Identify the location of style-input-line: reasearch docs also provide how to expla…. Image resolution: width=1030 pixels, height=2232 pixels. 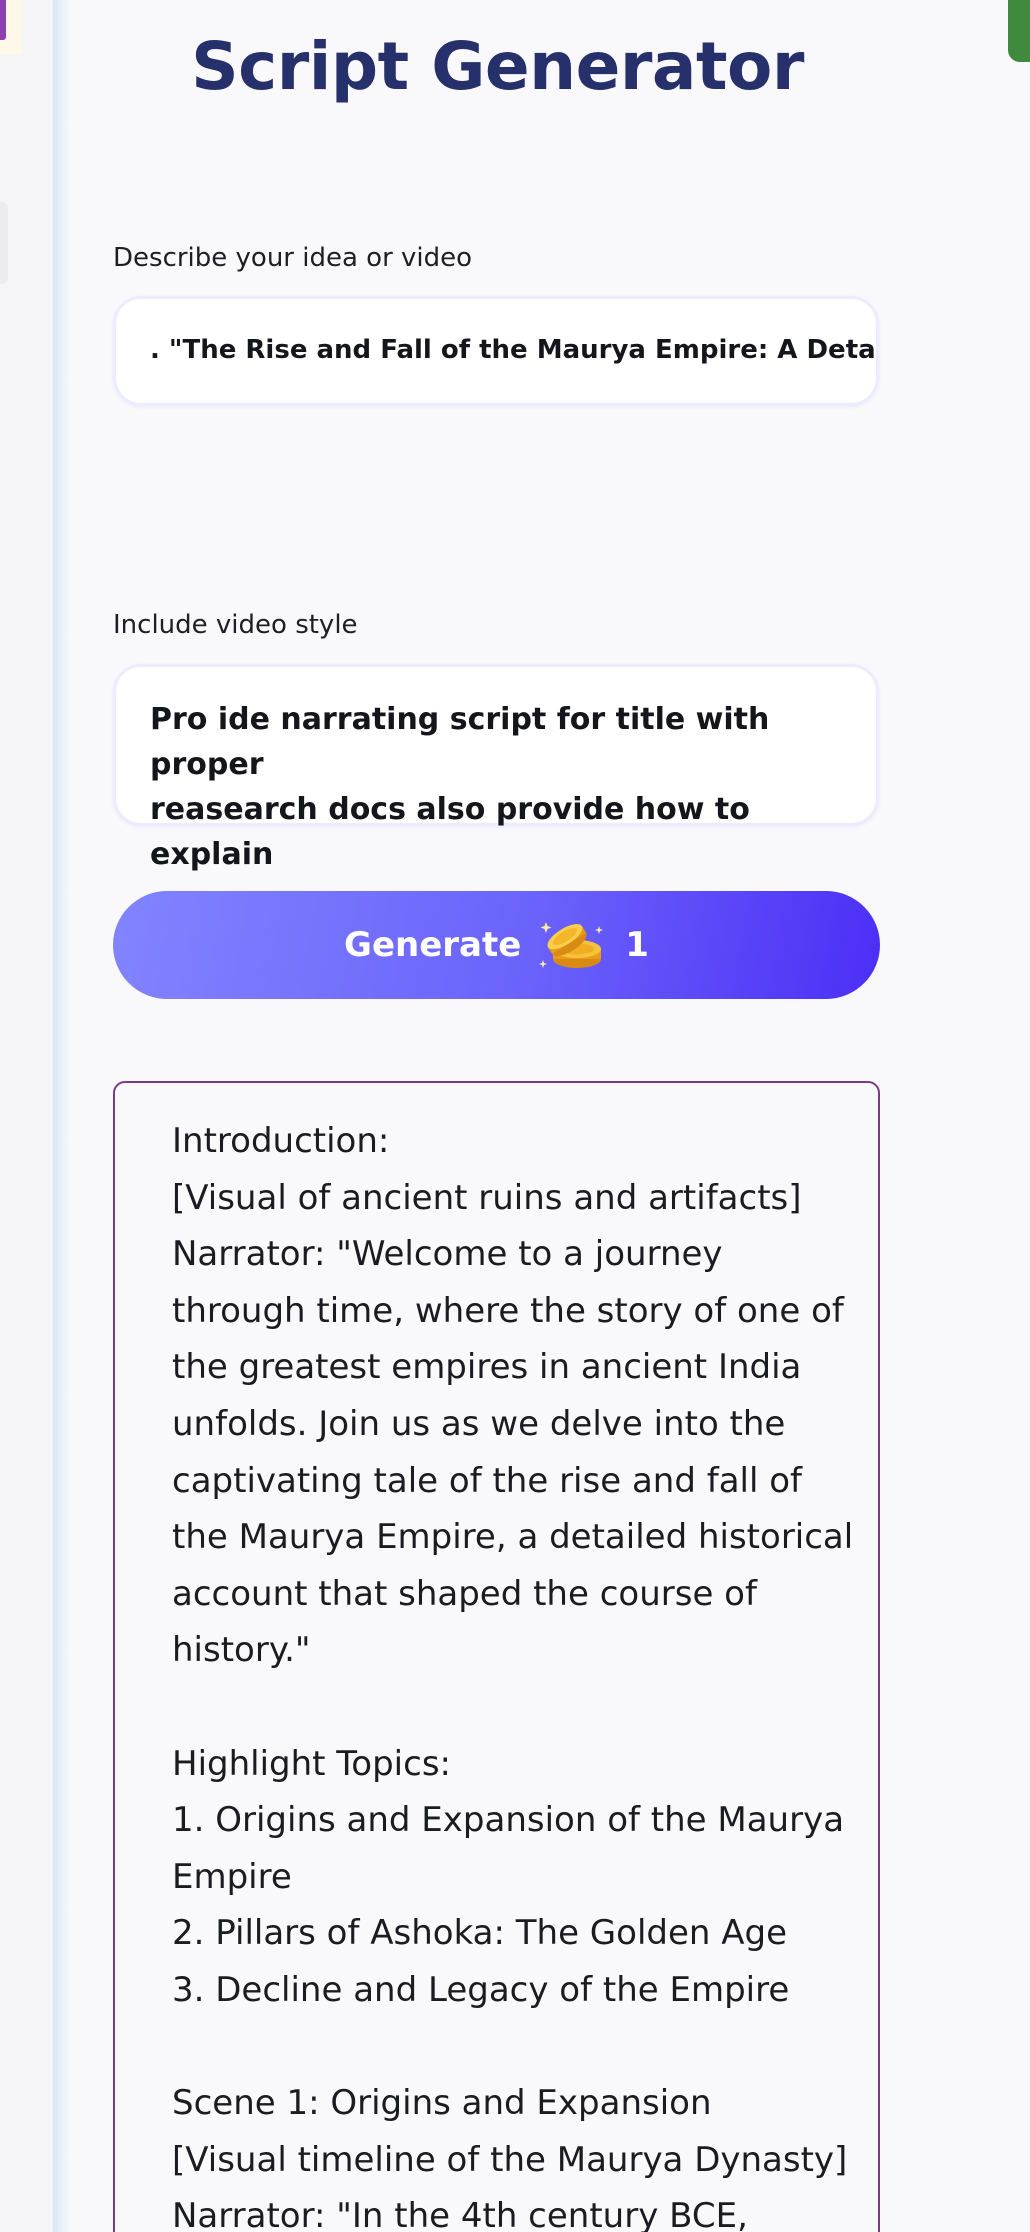
(450, 832).